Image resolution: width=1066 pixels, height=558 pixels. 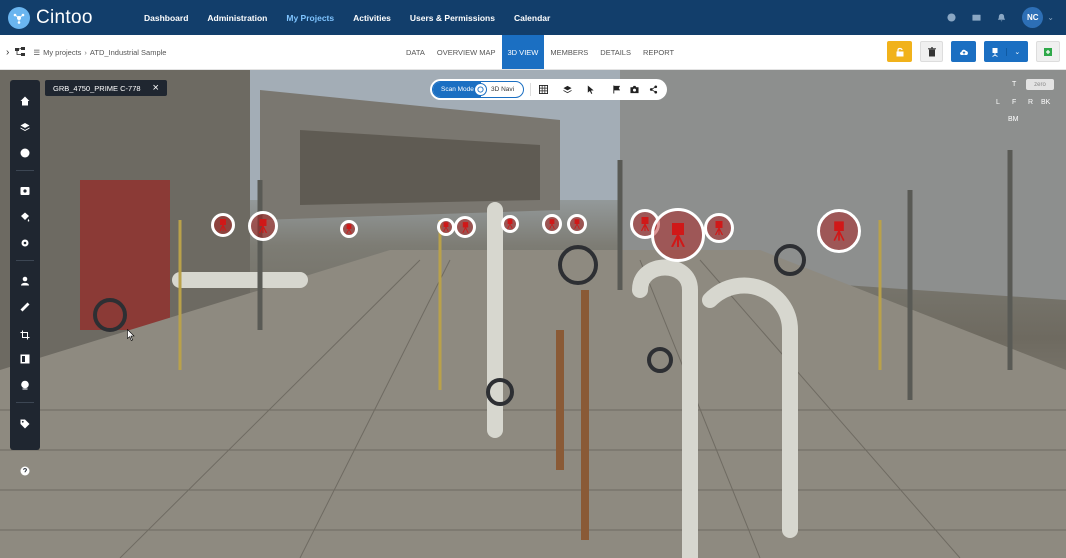 I want to click on sphere-icon, so click(x=25, y=153).